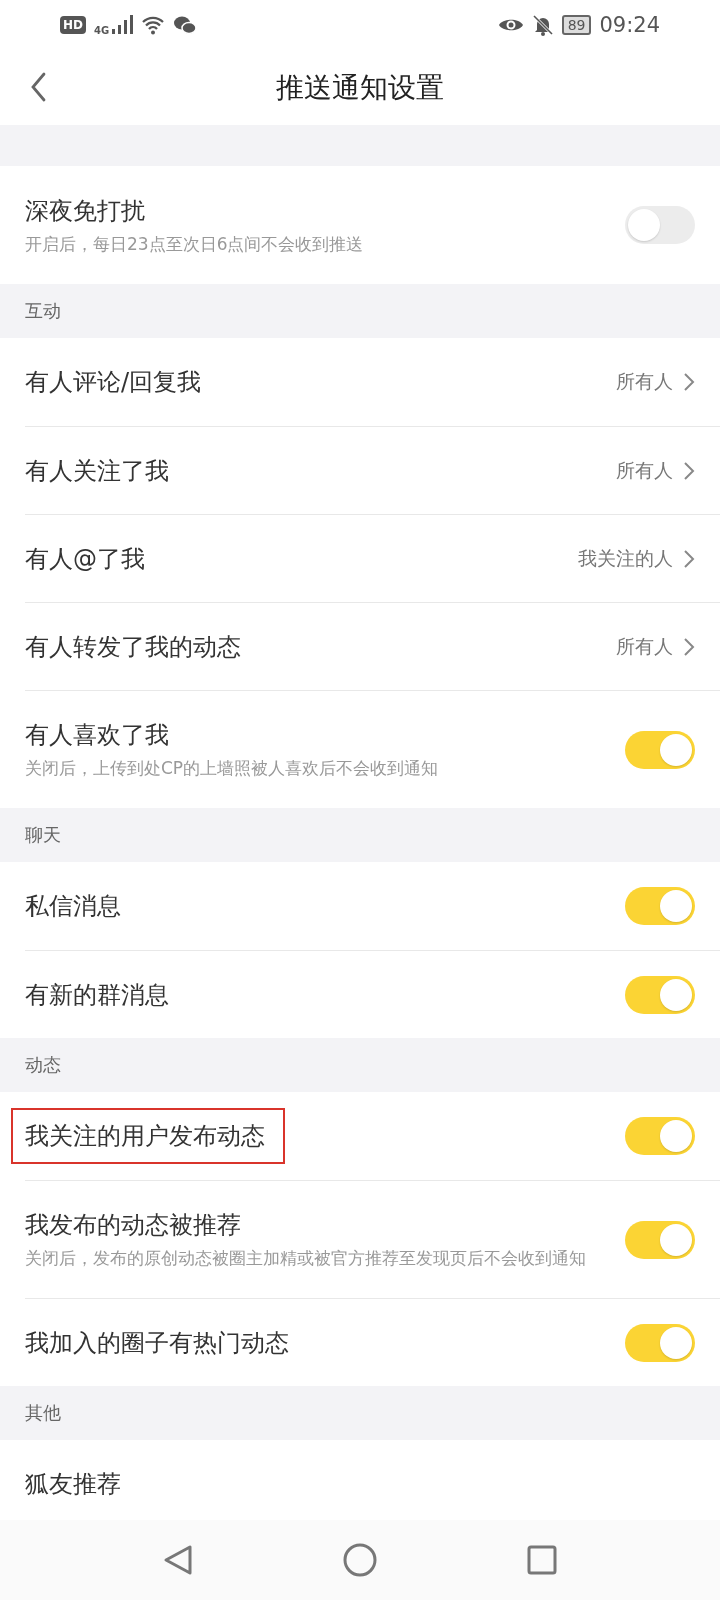 This screenshot has width=720, height=1600. What do you see at coordinates (113, 382) in the screenshot?
I see `setting-label: 有人评论/回复我` at bounding box center [113, 382].